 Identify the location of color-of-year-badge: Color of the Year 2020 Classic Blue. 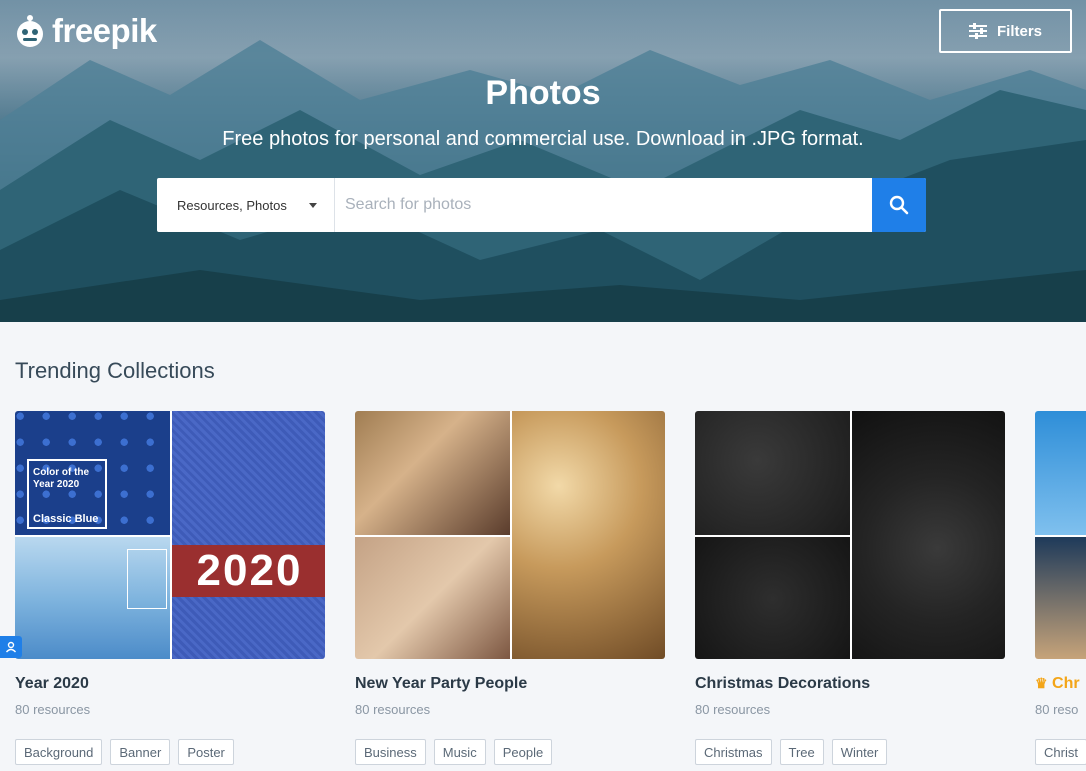
(67, 494).